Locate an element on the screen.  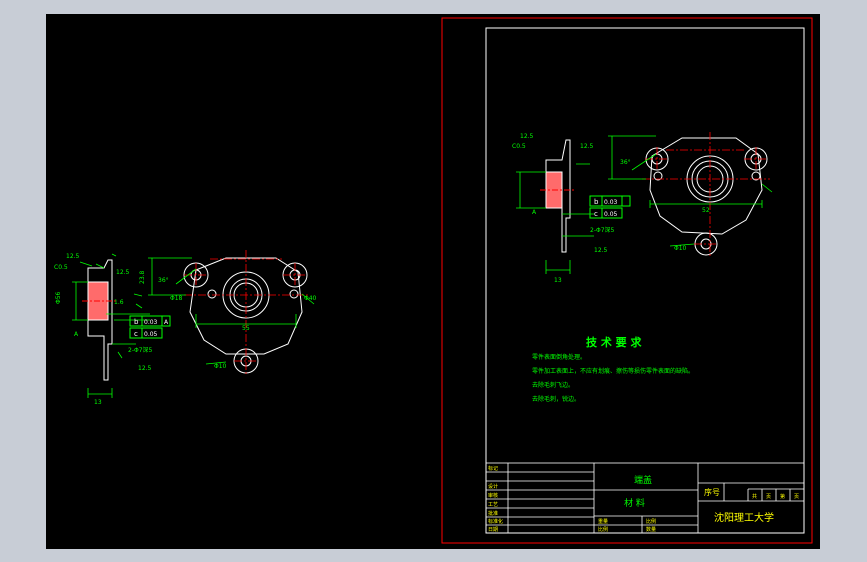
left-chamfer: C0.5 is located at coordinates (61, 267).